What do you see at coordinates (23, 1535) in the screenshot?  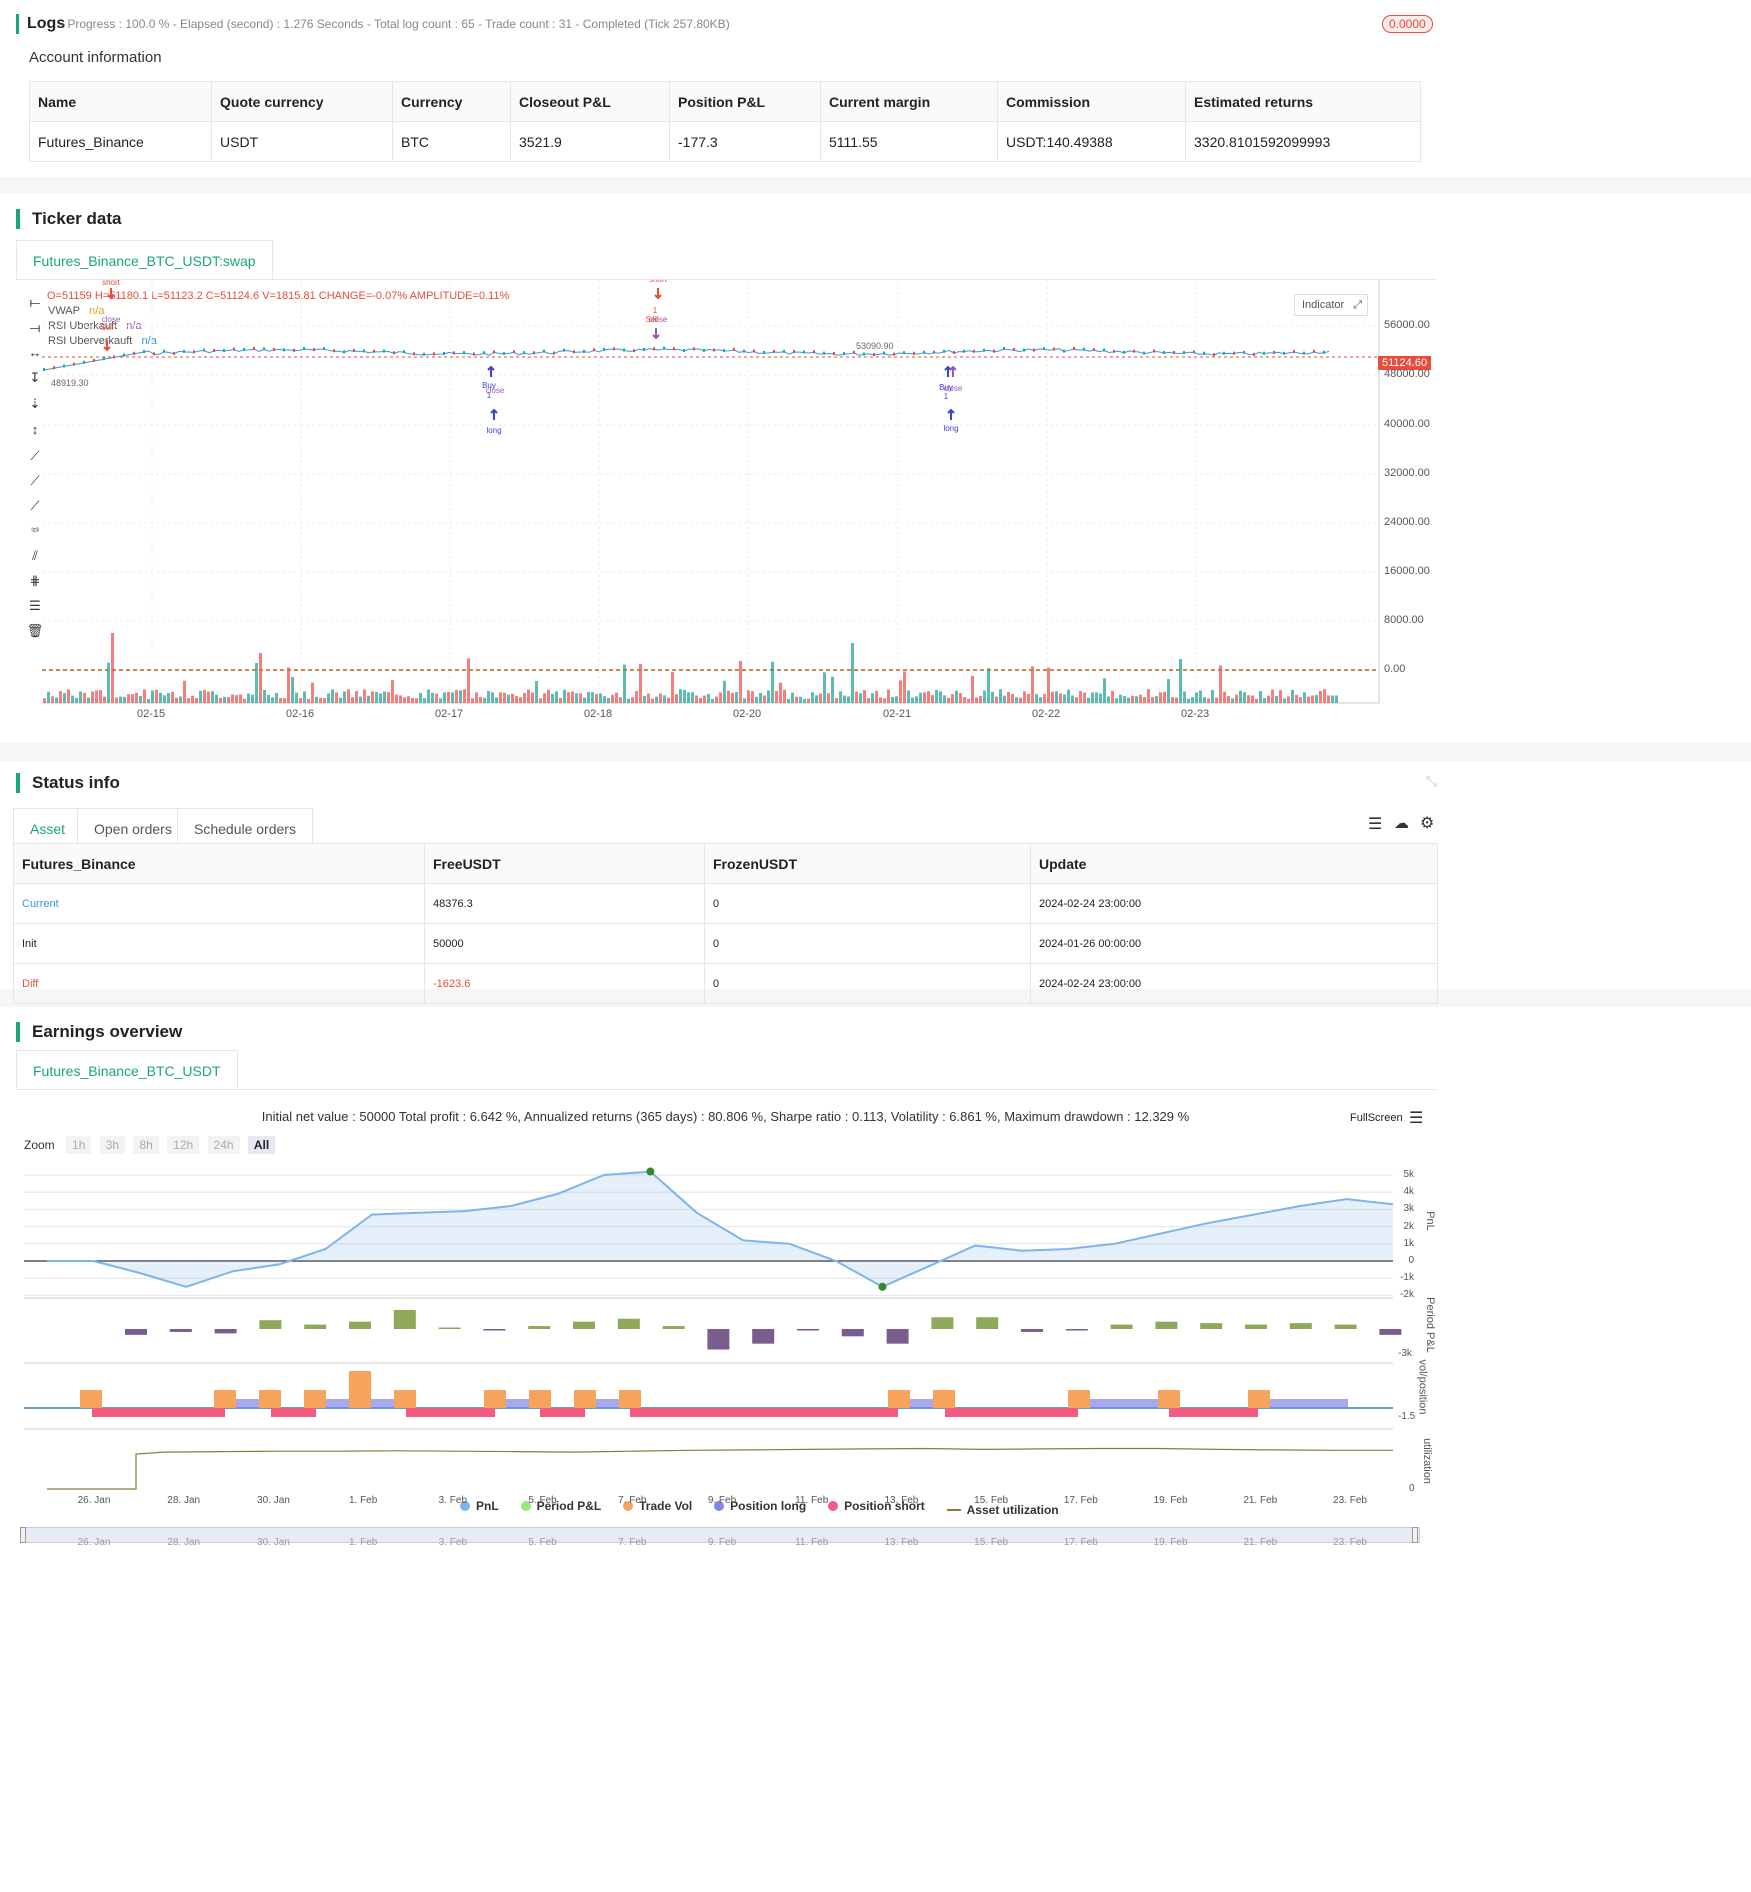 I see `navigator-handle-left` at bounding box center [23, 1535].